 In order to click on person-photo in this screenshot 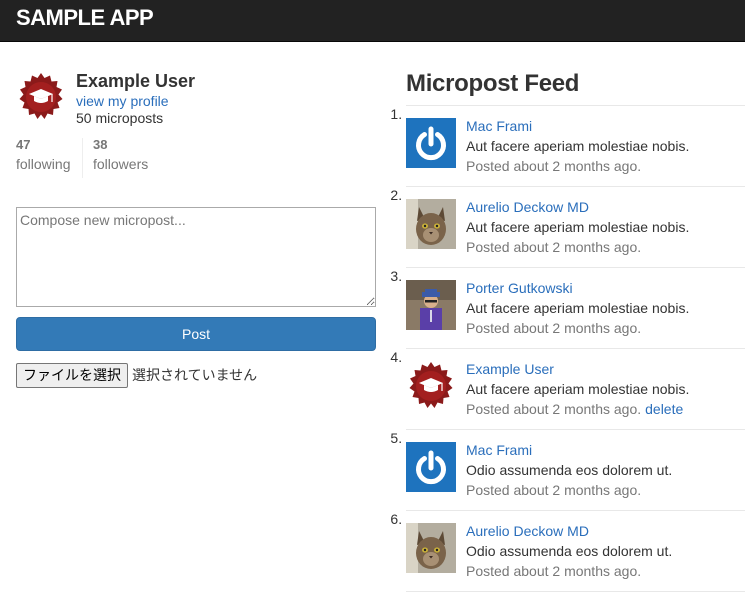, I will do `click(431, 305)`.